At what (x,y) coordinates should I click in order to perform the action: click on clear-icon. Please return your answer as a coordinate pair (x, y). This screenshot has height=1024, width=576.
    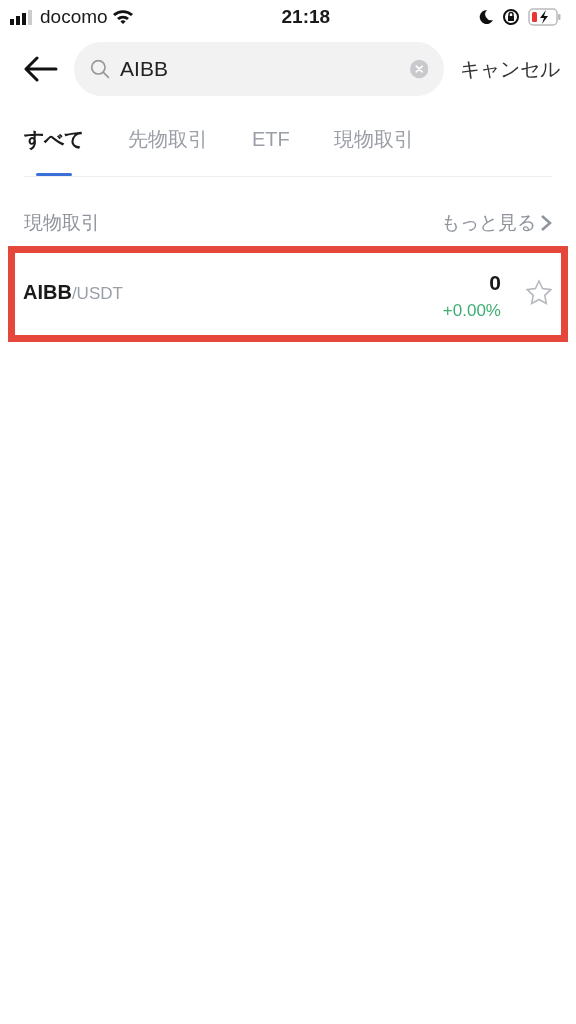
    Looking at the image, I should click on (418, 69).